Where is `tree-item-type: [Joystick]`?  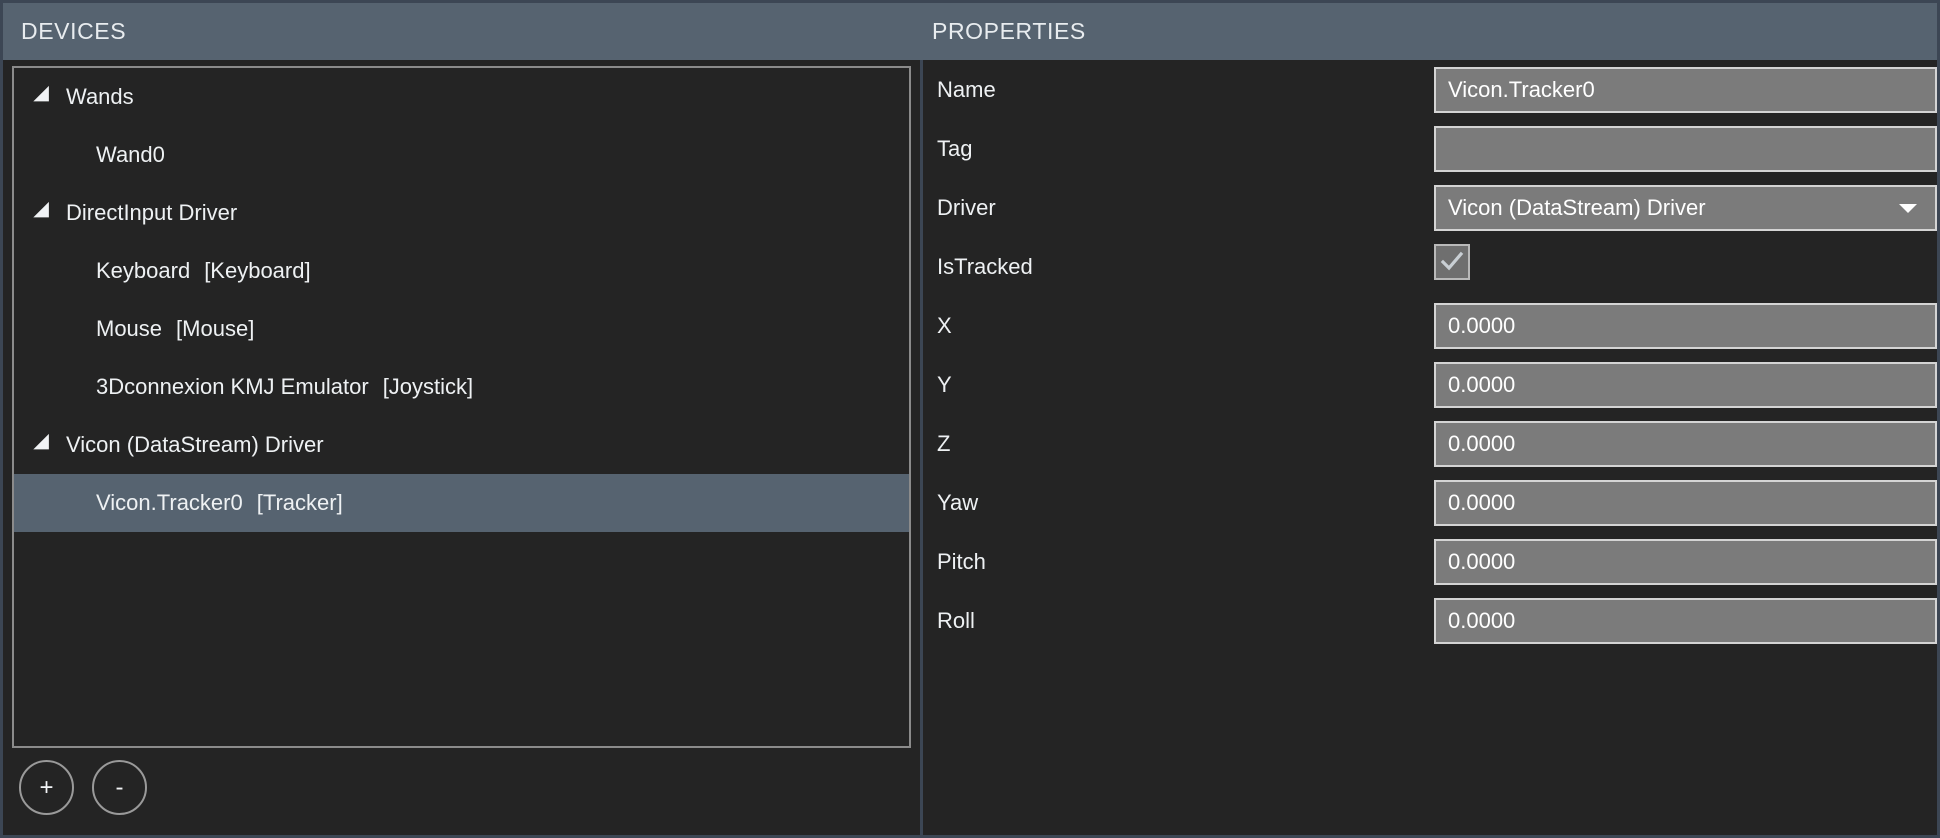
tree-item-type: [Joystick] is located at coordinates (428, 386).